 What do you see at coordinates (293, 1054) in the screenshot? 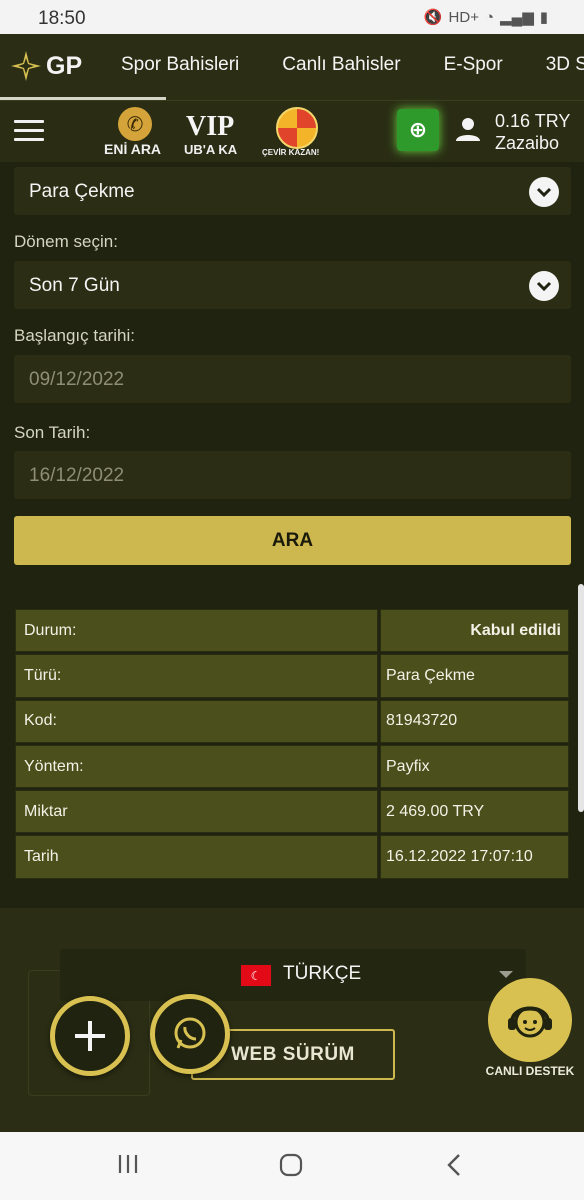
I see `web-version-label: WEB SÜRÜM` at bounding box center [293, 1054].